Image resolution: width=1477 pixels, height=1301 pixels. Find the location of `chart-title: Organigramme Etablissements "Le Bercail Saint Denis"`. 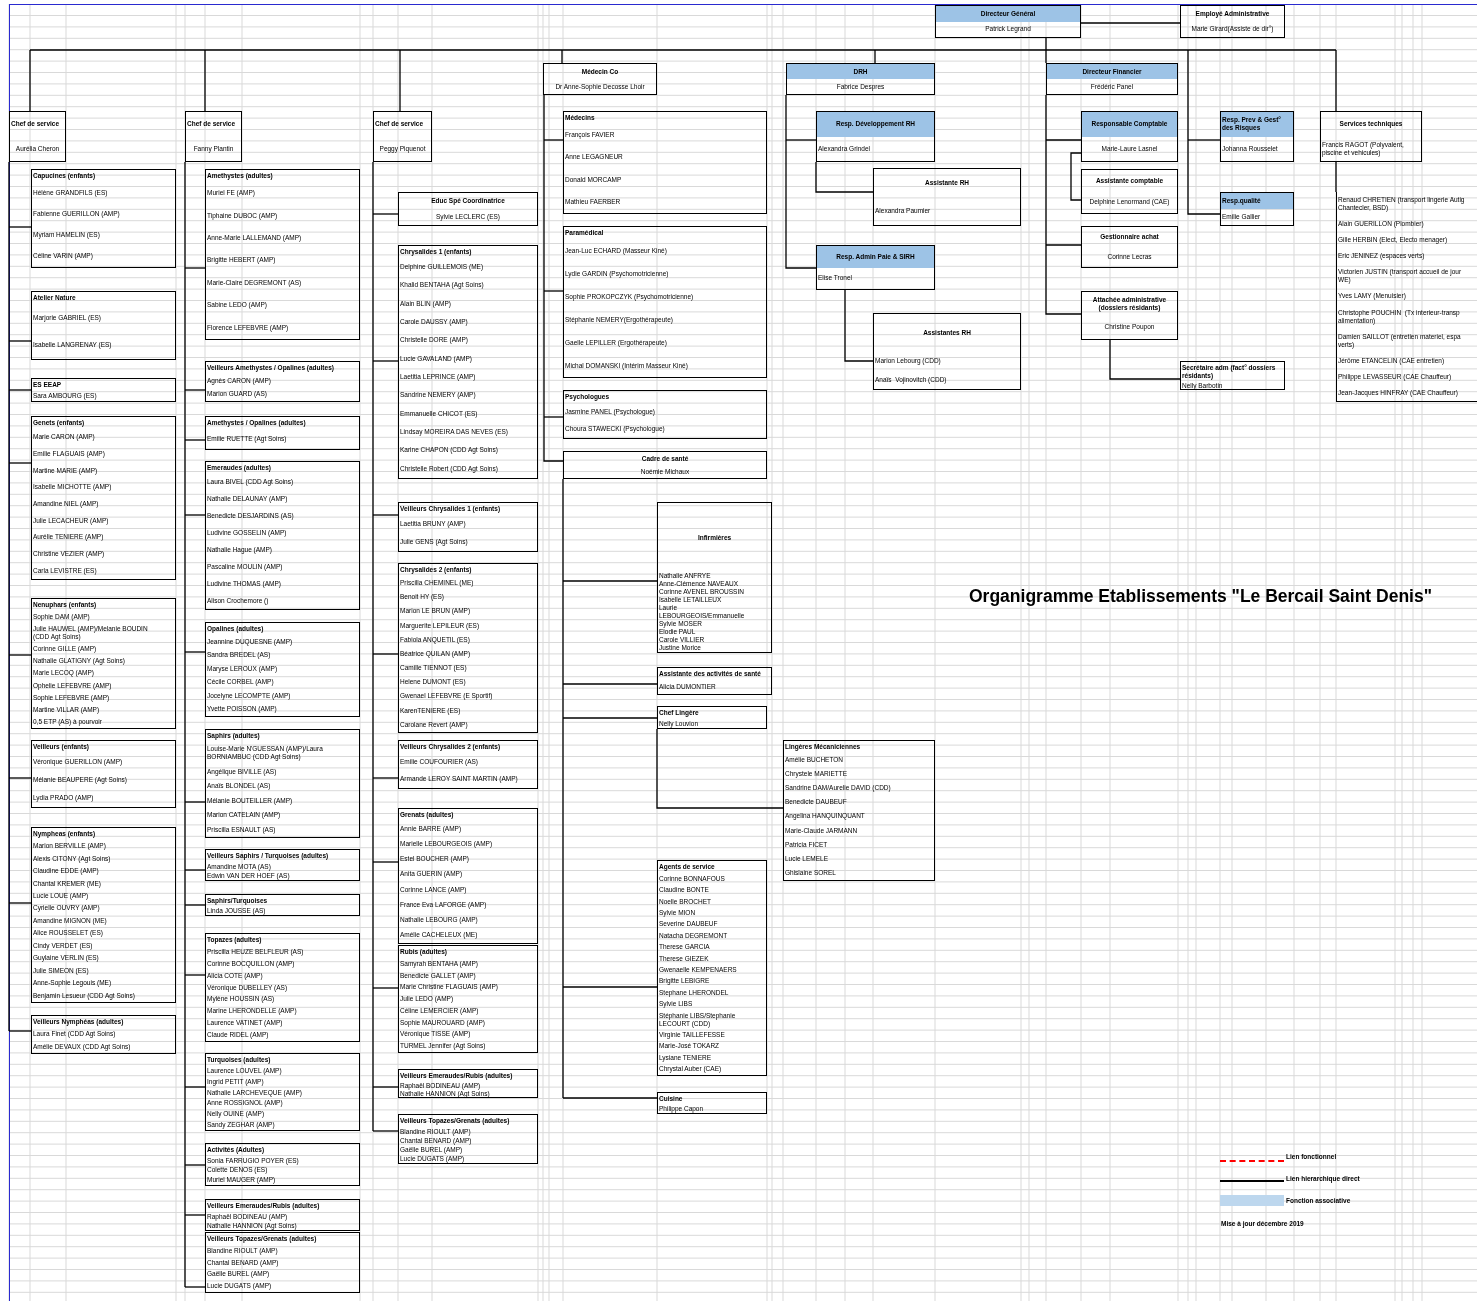

chart-title: Organigramme Etablissements "Le Bercail Saint Denis" is located at coordinates (1200, 596).